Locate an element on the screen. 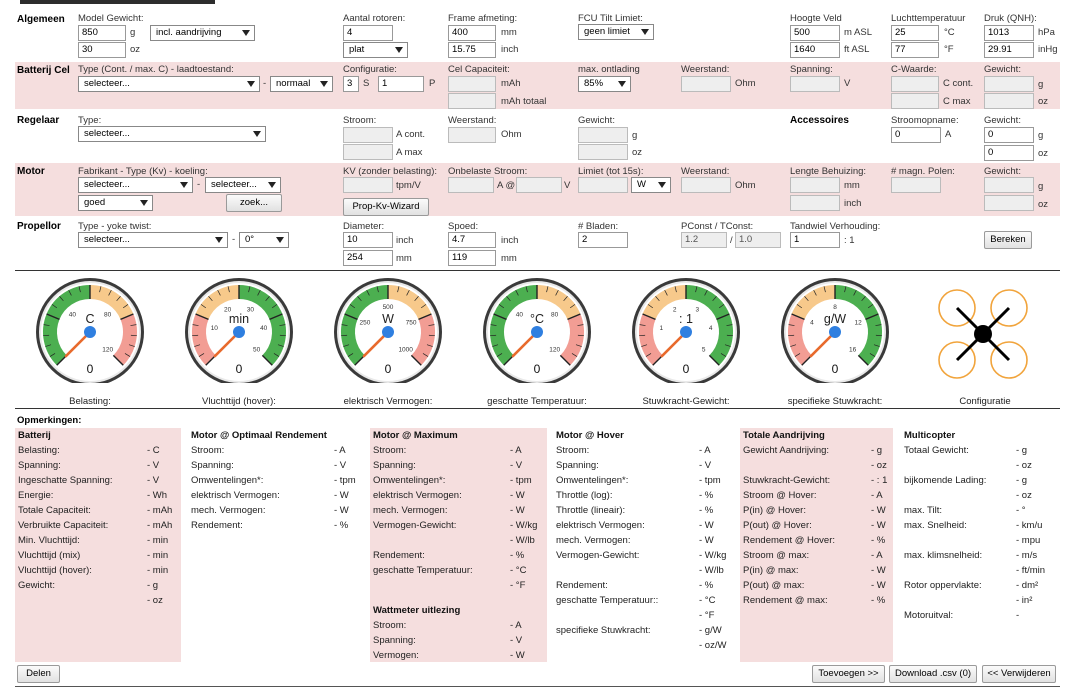  controller-cont-input is located at coordinates (368, 135).